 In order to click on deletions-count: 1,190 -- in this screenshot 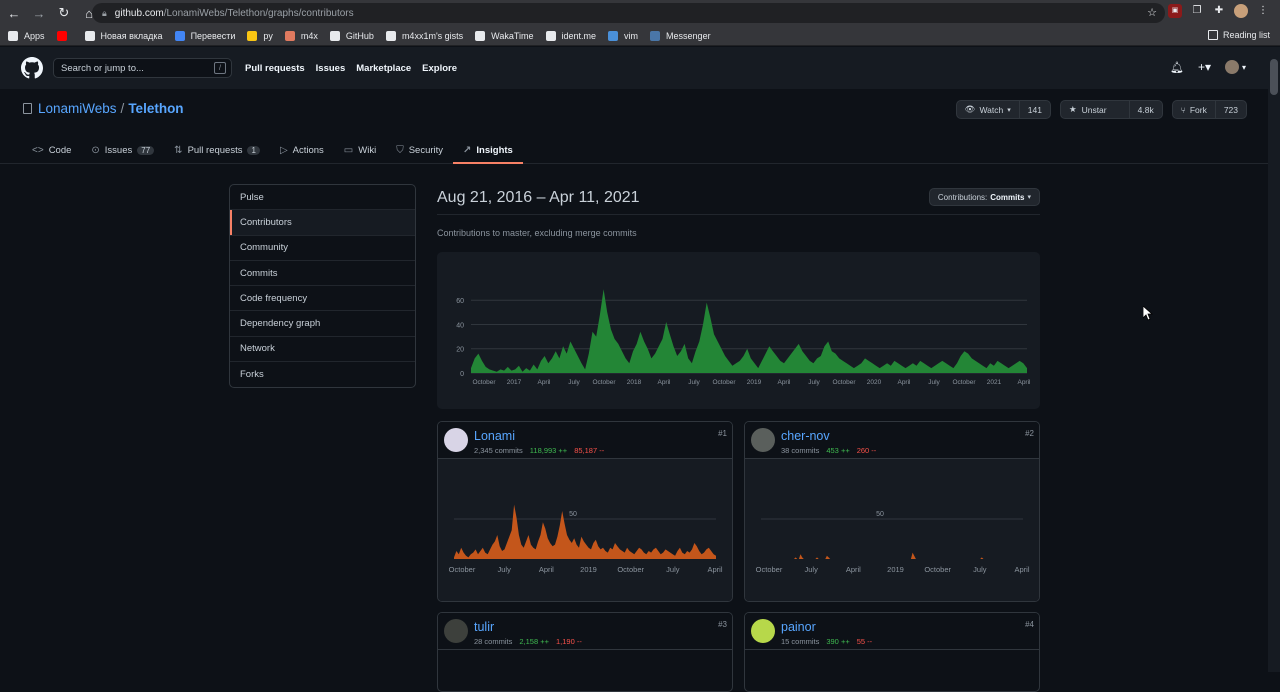, I will do `click(568, 641)`.